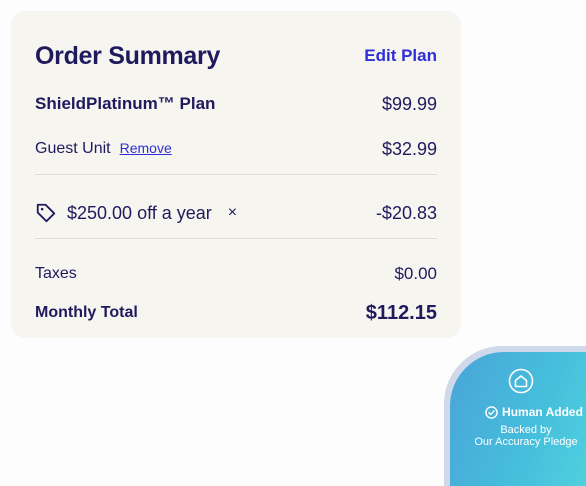 This screenshot has width=586, height=486. What do you see at coordinates (406, 212) in the screenshot?
I see `promo-amount: -$20.83` at bounding box center [406, 212].